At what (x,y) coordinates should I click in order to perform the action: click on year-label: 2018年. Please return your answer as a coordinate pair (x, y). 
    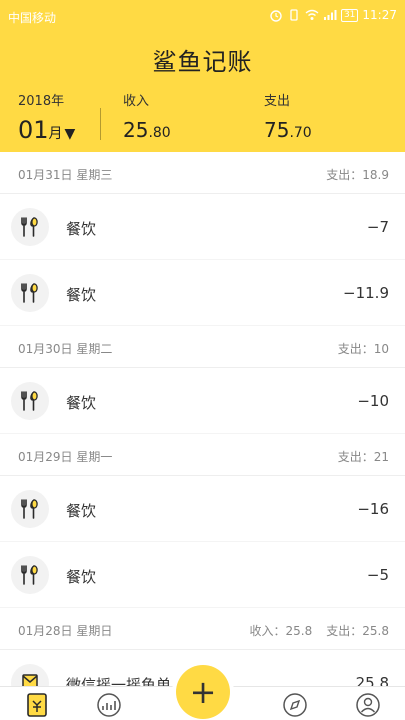
    Looking at the image, I should click on (41, 101).